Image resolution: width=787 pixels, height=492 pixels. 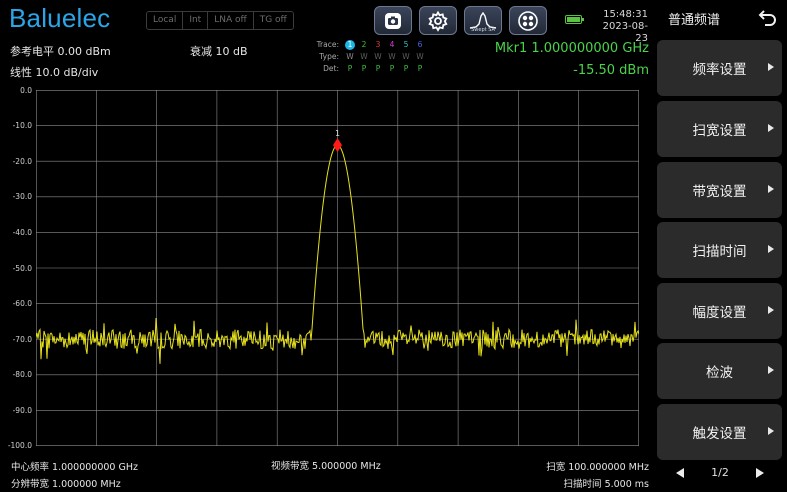 I want to click on trace-2-type: W, so click(x=364, y=56).